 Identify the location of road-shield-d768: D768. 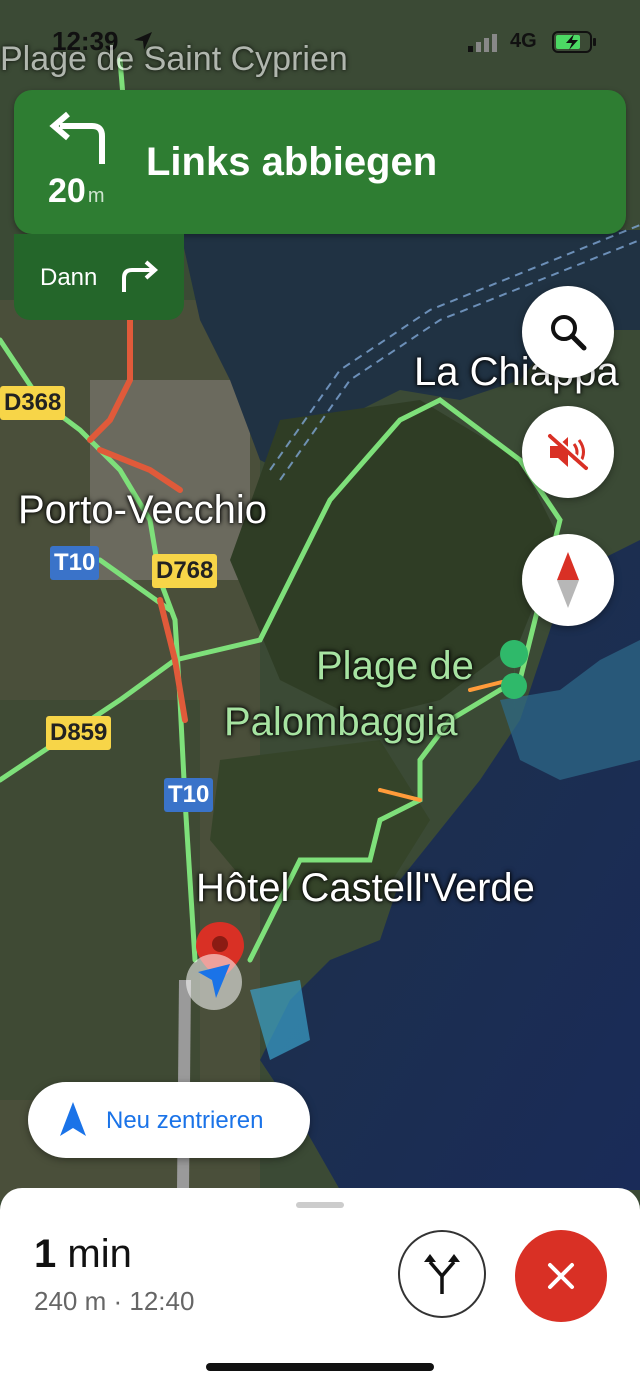
(185, 571).